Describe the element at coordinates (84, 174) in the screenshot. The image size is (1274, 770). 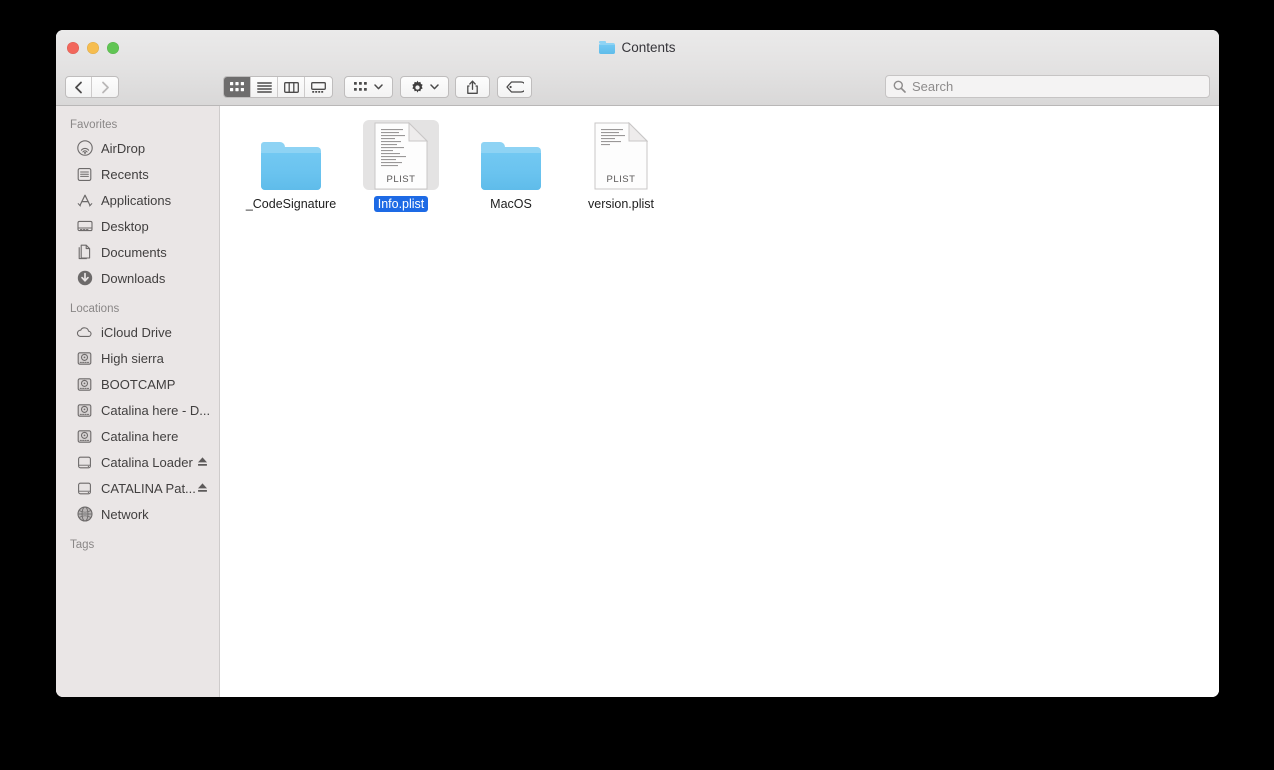
I see `recents-icon` at that location.